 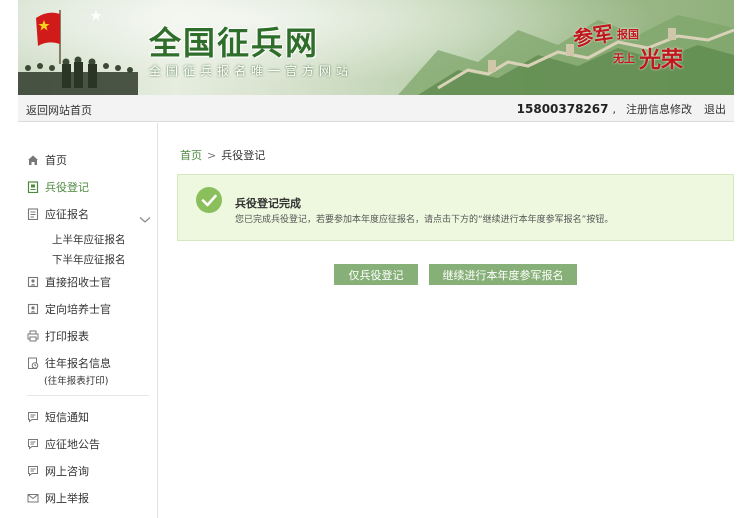 I want to click on sidebar-item-direct-nco: 直接招收士官, so click(x=69, y=282).